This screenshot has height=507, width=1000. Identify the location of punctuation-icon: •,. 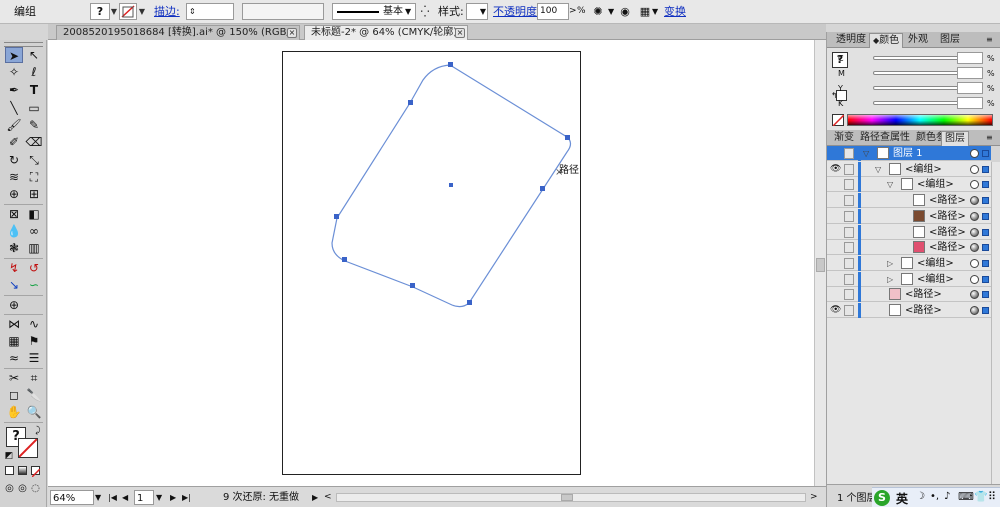
(934, 496).